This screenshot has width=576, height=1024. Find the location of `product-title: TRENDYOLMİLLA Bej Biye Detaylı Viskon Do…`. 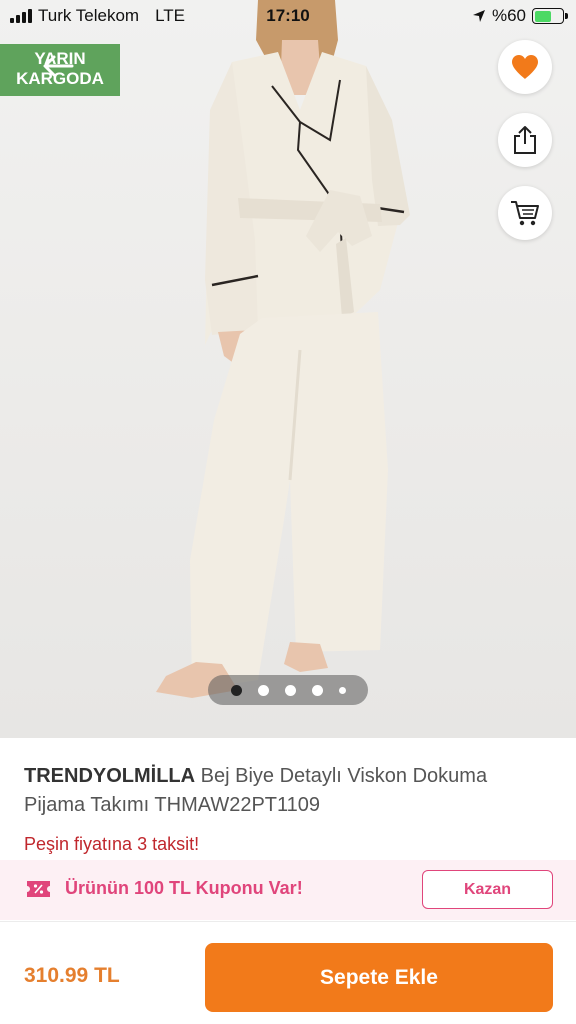

product-title: TRENDYOLMİLLA Bej Biye Detaylı Viskon Do… is located at coordinates (284, 791).